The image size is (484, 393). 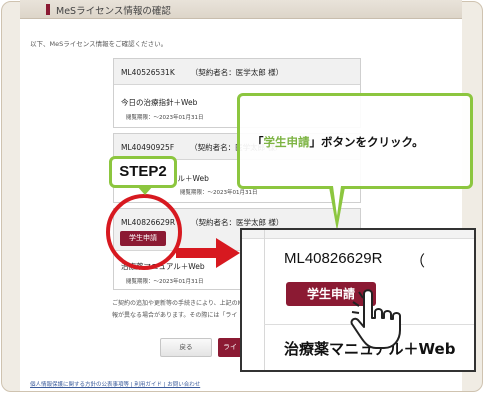 I want to click on callout-suffix: 」ボタンをクリック。, so click(x=366, y=142).